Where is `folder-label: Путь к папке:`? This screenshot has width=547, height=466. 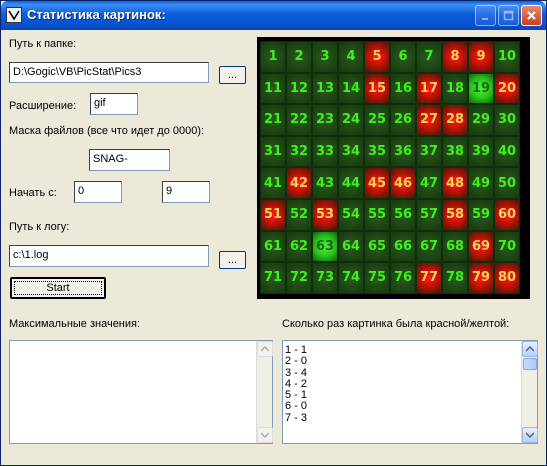 folder-label: Путь к папке: is located at coordinates (43, 44).